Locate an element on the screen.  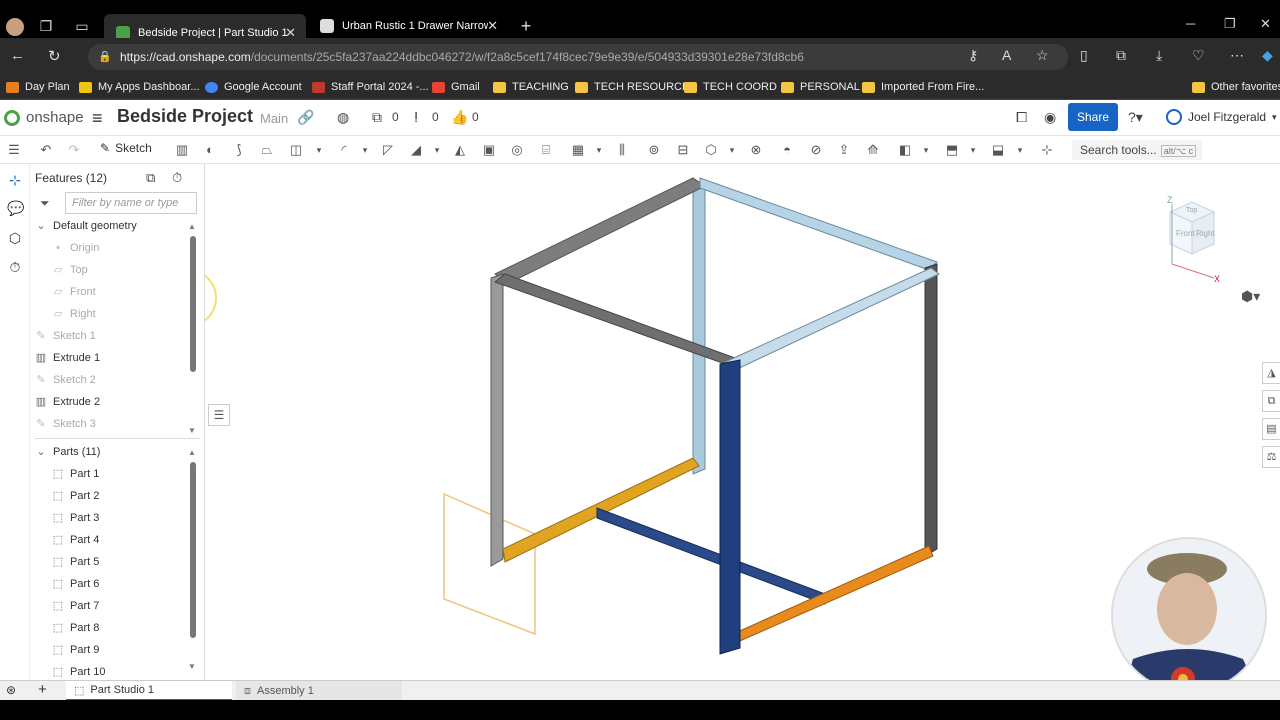
add-feature-icon: ⊹ is located at coordinates (15, 180).